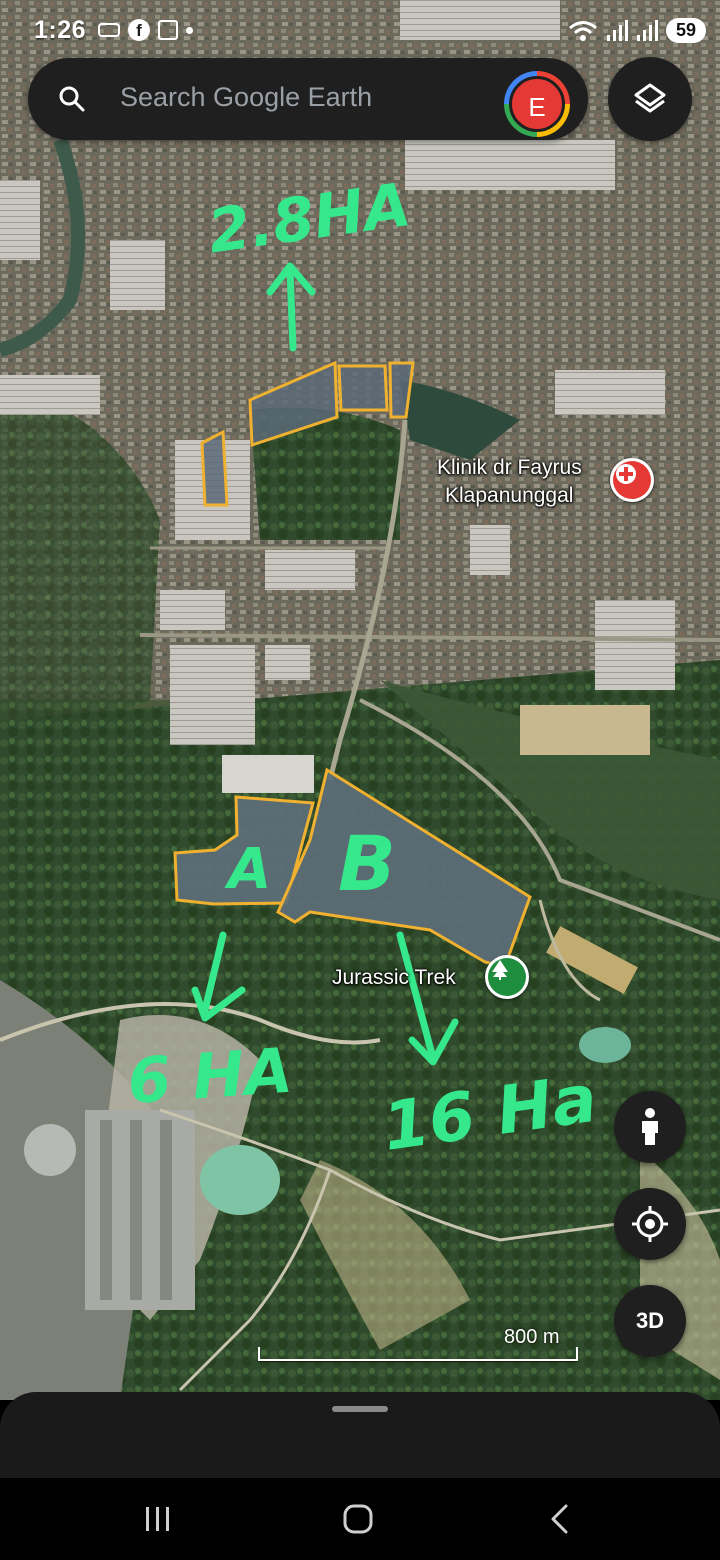 Image resolution: width=720 pixels, height=1560 pixels. I want to click on place-label-clinic: Klinik dr Fayrus Klapanunggal, so click(509, 482).